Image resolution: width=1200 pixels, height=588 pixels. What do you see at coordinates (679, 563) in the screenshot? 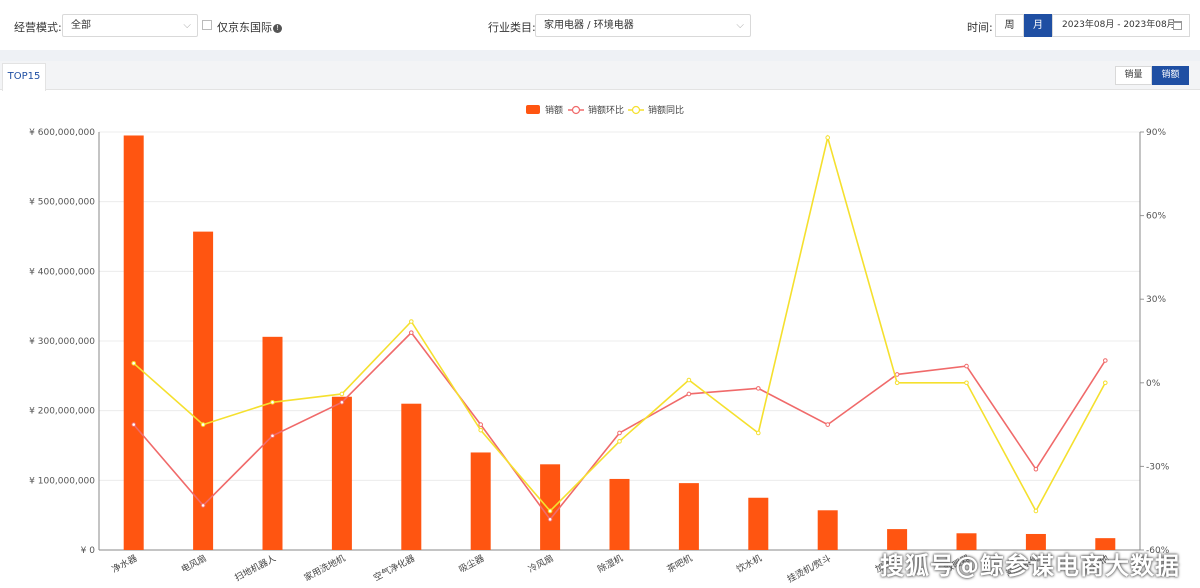
I see `x-axis-tick-label: 茶吧机` at bounding box center [679, 563].